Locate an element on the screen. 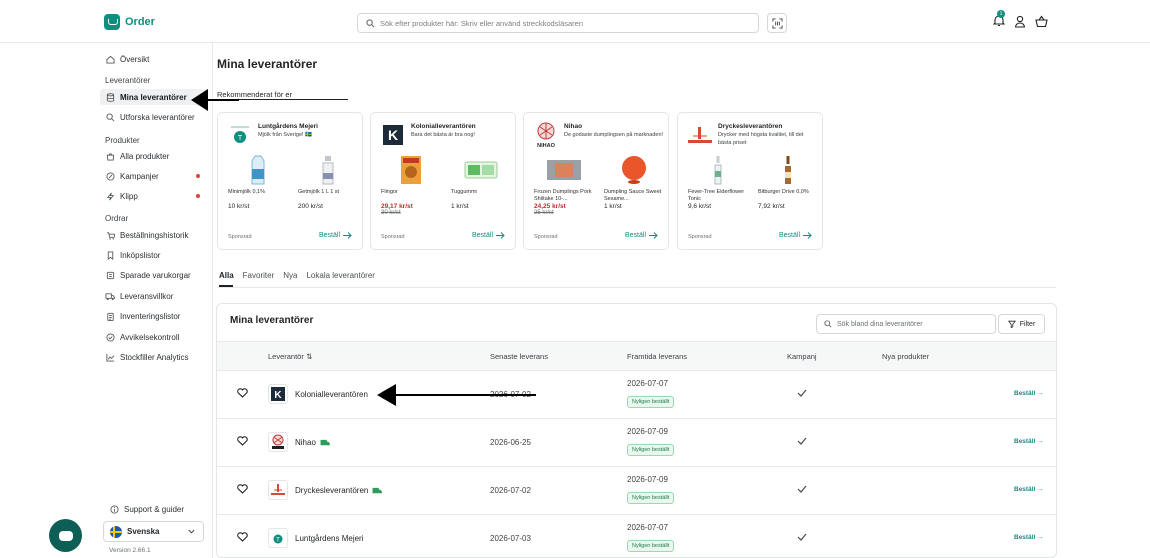 Image resolution: width=1150 pixels, height=558 pixels. product-price: 9,6 kr/st is located at coordinates (700, 206).